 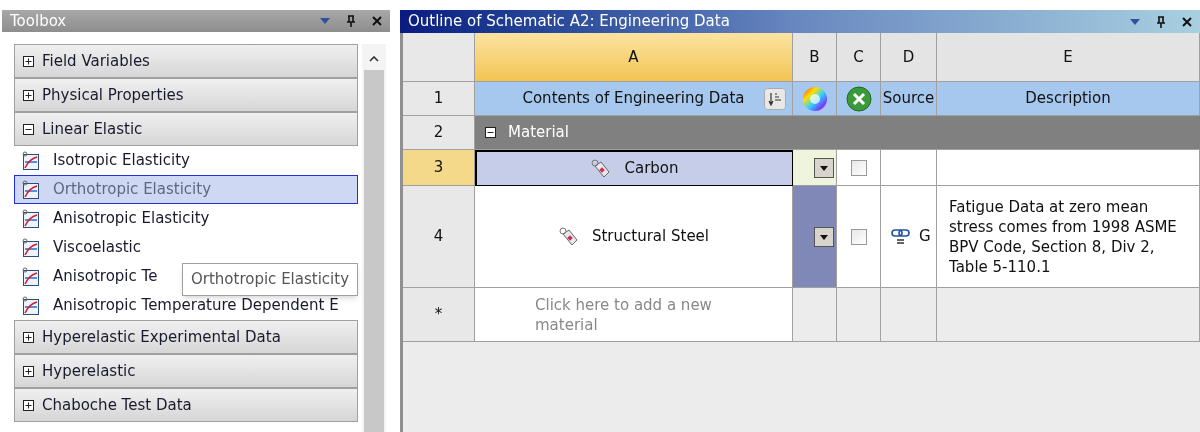 What do you see at coordinates (633, 99) in the screenshot?
I see `column-title: Contents of Engineering Data` at bounding box center [633, 99].